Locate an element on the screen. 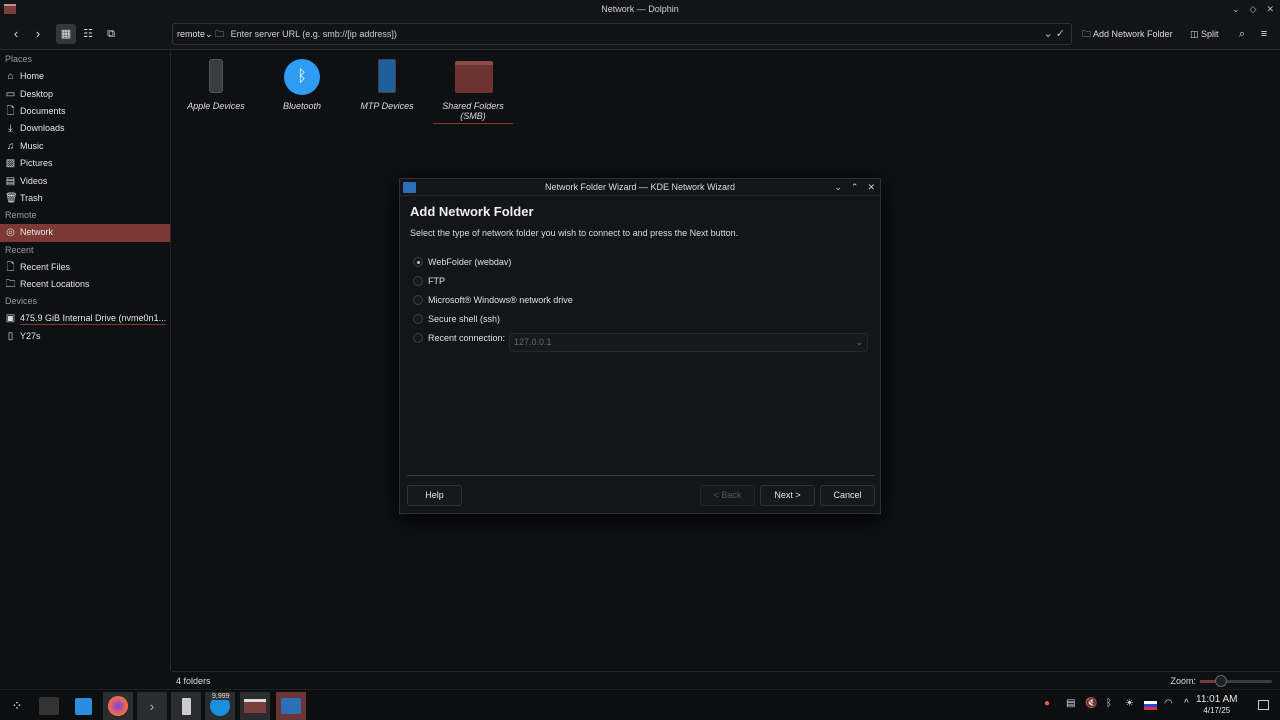 Image resolution: width=1280 pixels, height=720 pixels. sidebar-item-label: Home is located at coordinates (32, 76).